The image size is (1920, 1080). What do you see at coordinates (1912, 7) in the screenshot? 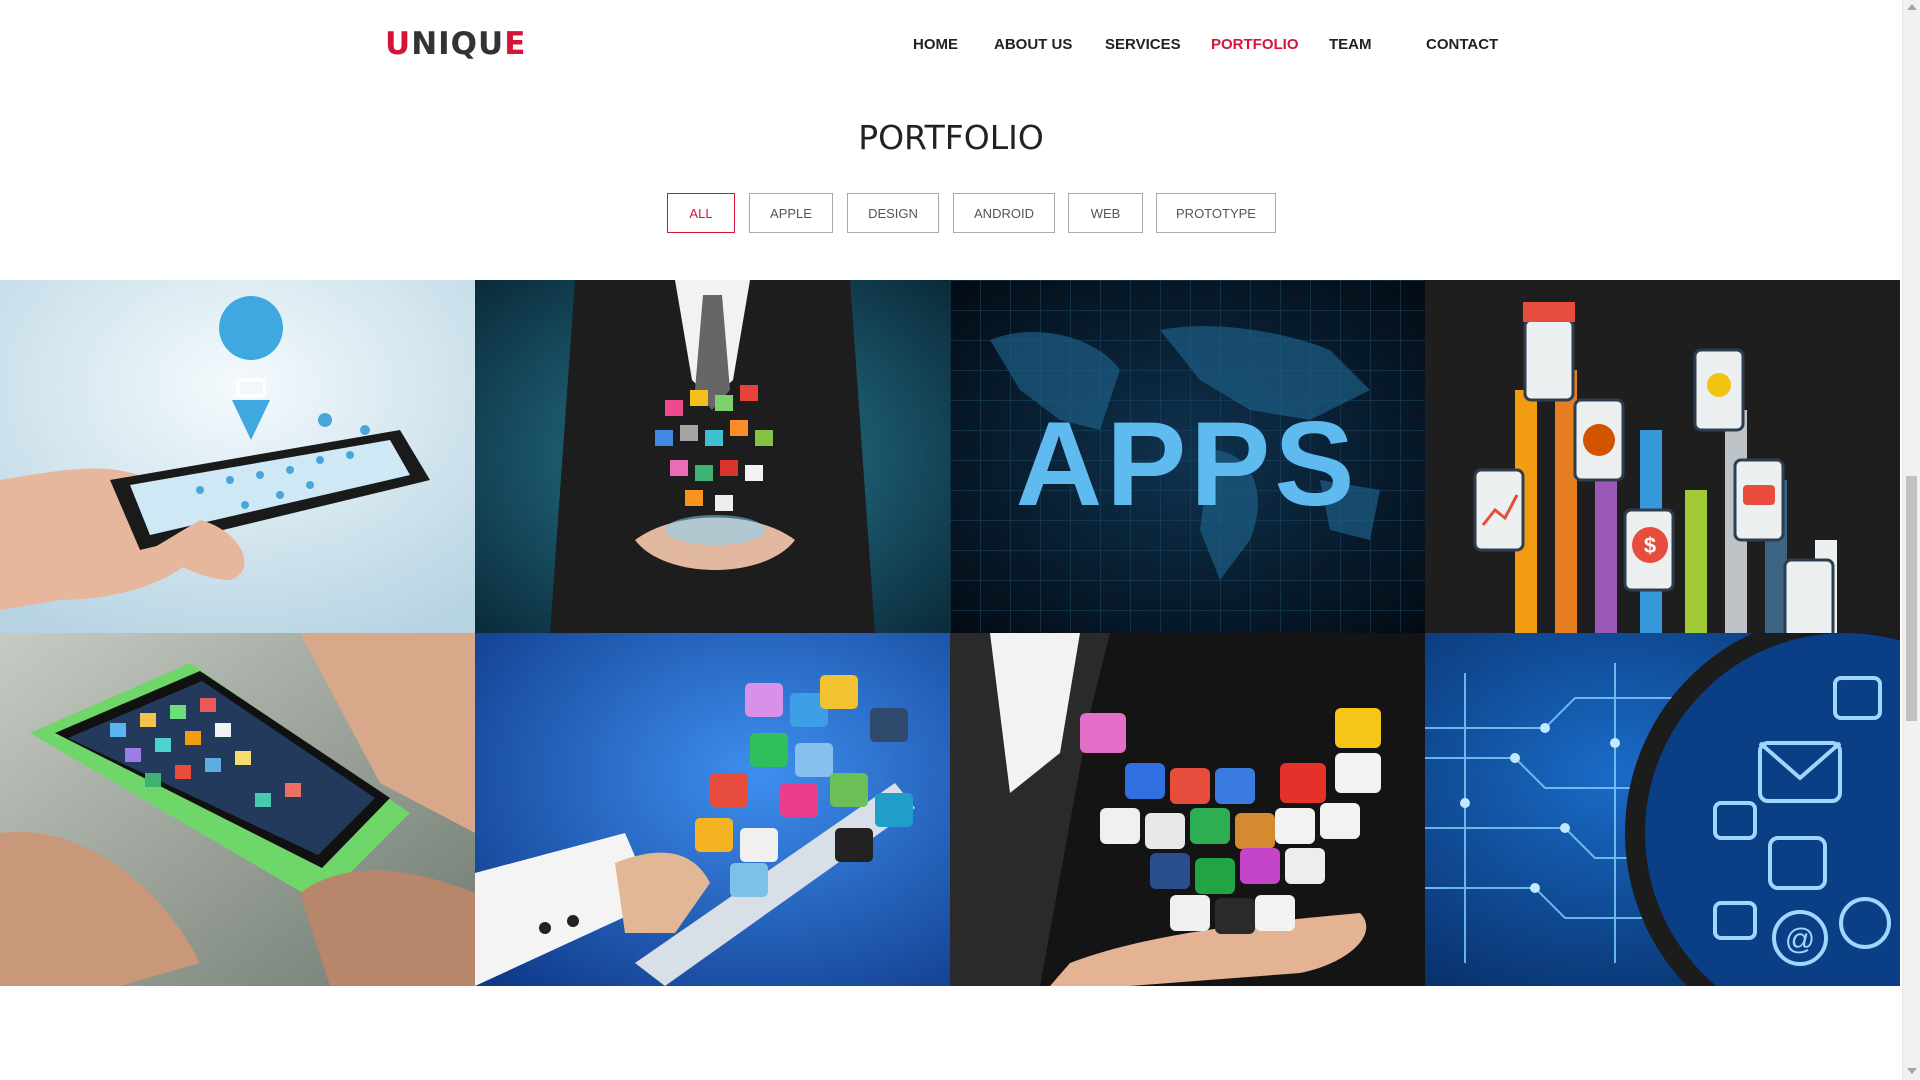
I see `scroll-up-arrow-icon` at bounding box center [1912, 7].